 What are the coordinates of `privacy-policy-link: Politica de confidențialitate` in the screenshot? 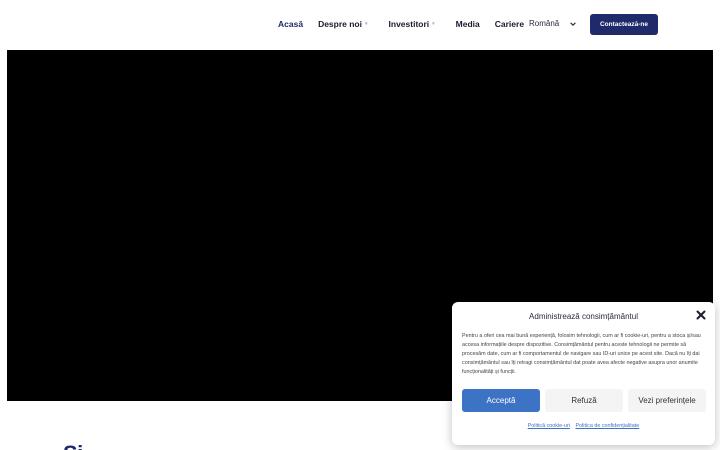 It's located at (607, 426).